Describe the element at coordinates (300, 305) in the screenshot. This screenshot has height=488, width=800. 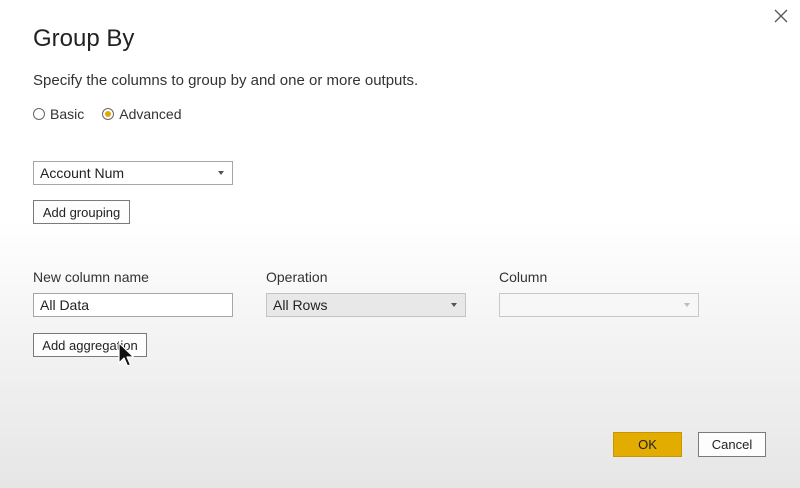
I see `operation-value: All Rows` at that location.